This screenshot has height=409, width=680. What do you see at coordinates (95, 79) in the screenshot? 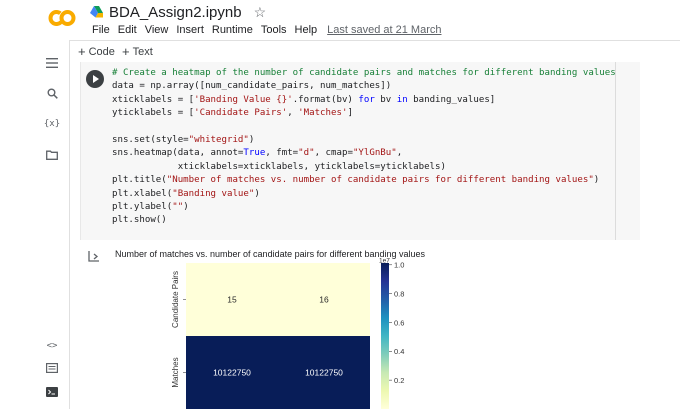
I see `run-cell-icon` at bounding box center [95, 79].